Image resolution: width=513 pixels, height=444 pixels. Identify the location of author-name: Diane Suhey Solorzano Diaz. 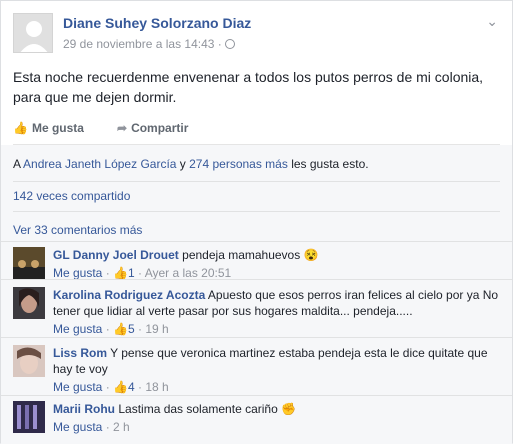
(157, 23).